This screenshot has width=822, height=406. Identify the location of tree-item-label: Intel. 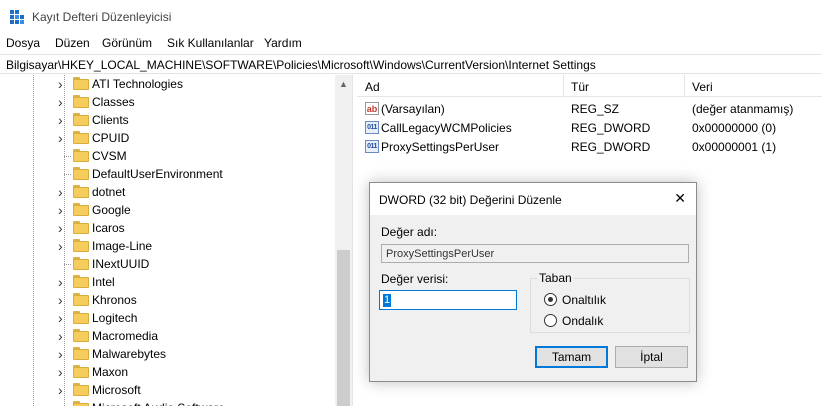
(103, 282).